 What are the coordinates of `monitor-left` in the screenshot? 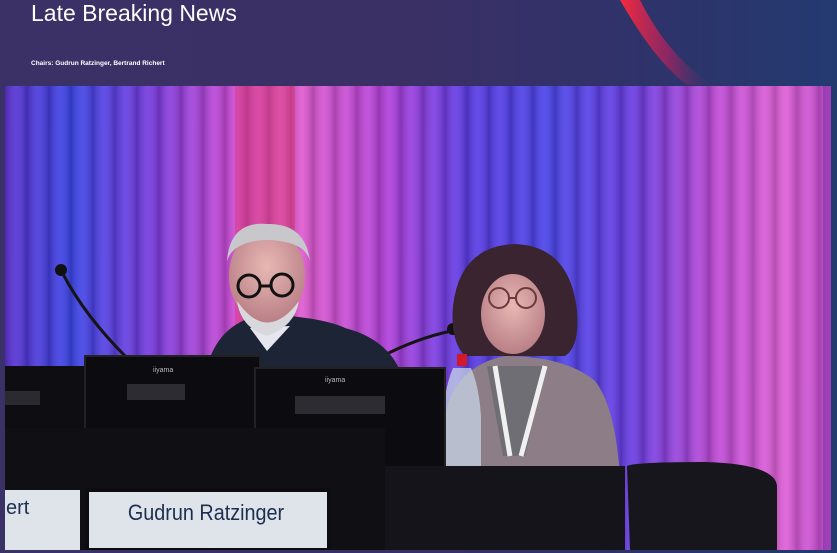 It's located at (47, 397).